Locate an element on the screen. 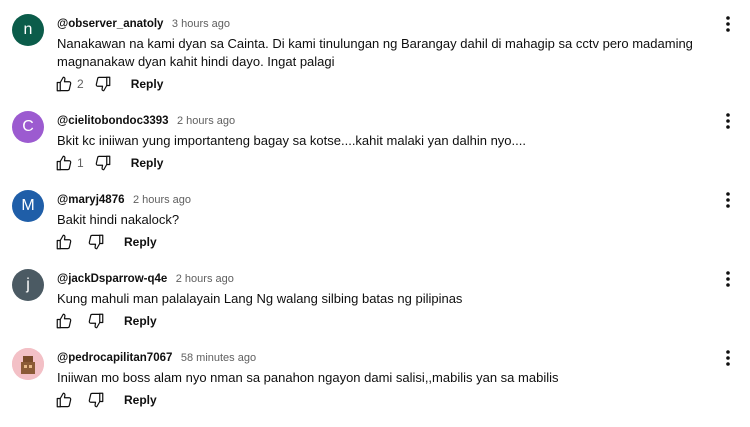  avatar-image is located at coordinates (28, 364).